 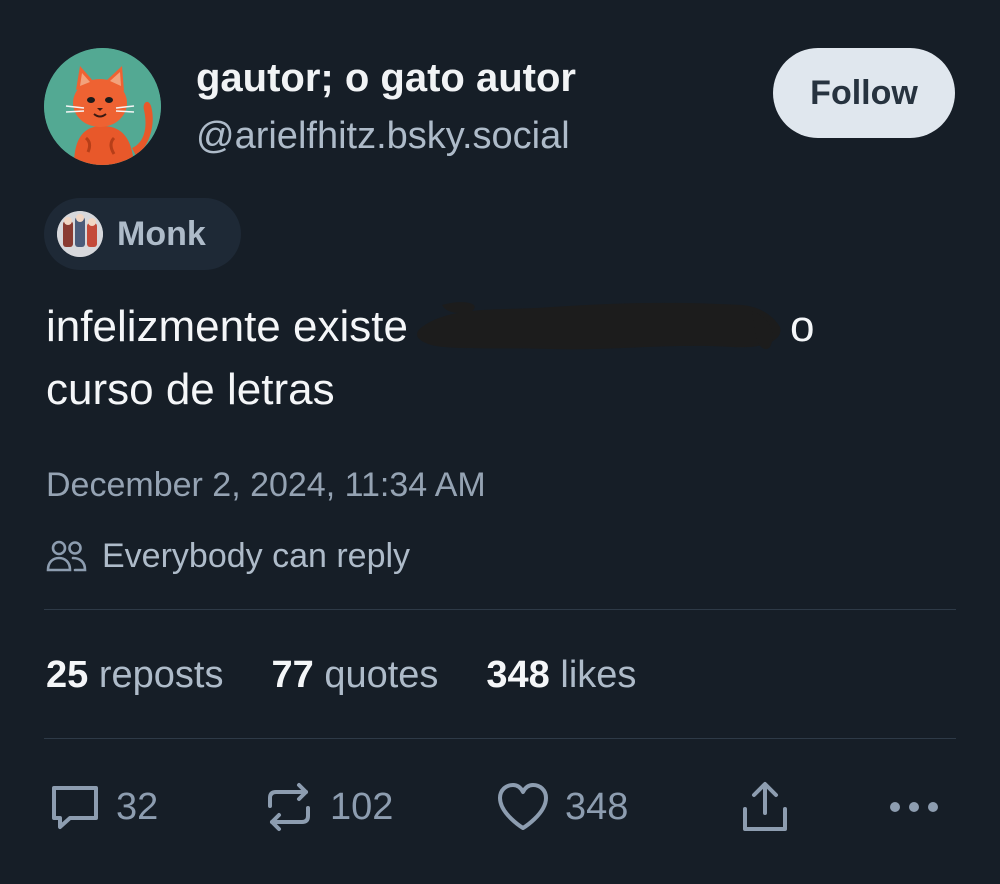 I want to click on reposts-label: reposts, so click(x=161, y=675).